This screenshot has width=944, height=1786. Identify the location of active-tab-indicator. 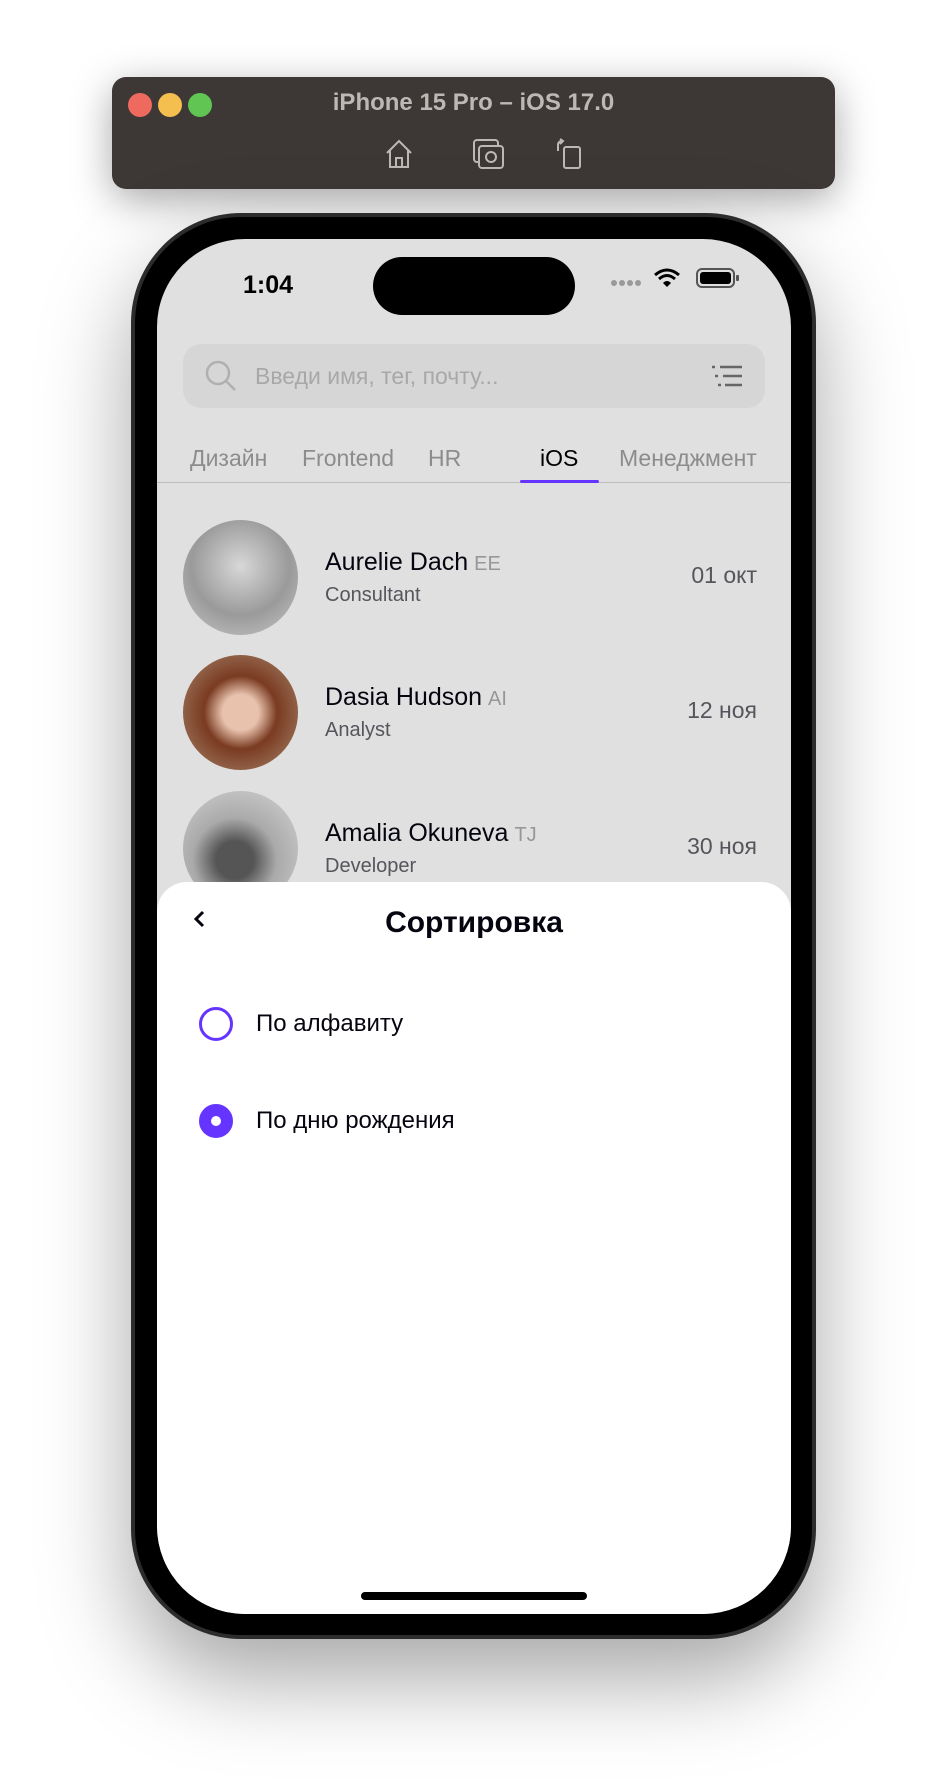
(559, 481).